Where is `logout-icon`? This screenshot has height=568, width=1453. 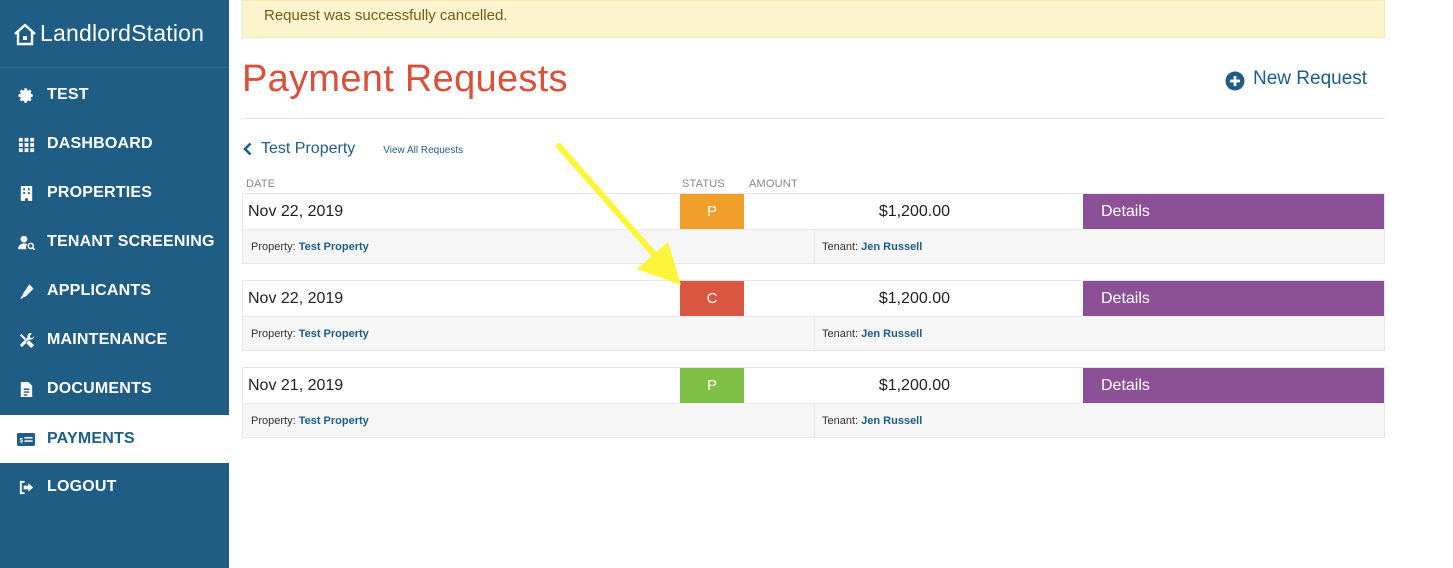 logout-icon is located at coordinates (26, 487).